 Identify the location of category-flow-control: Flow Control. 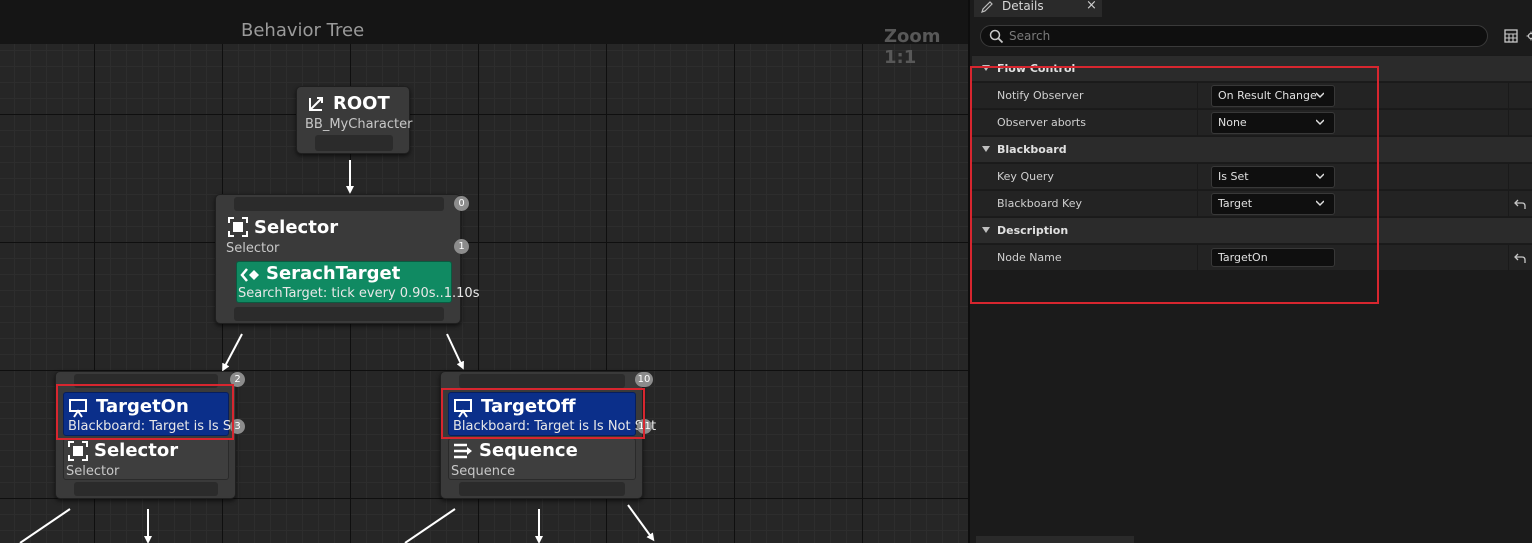
(1252, 68).